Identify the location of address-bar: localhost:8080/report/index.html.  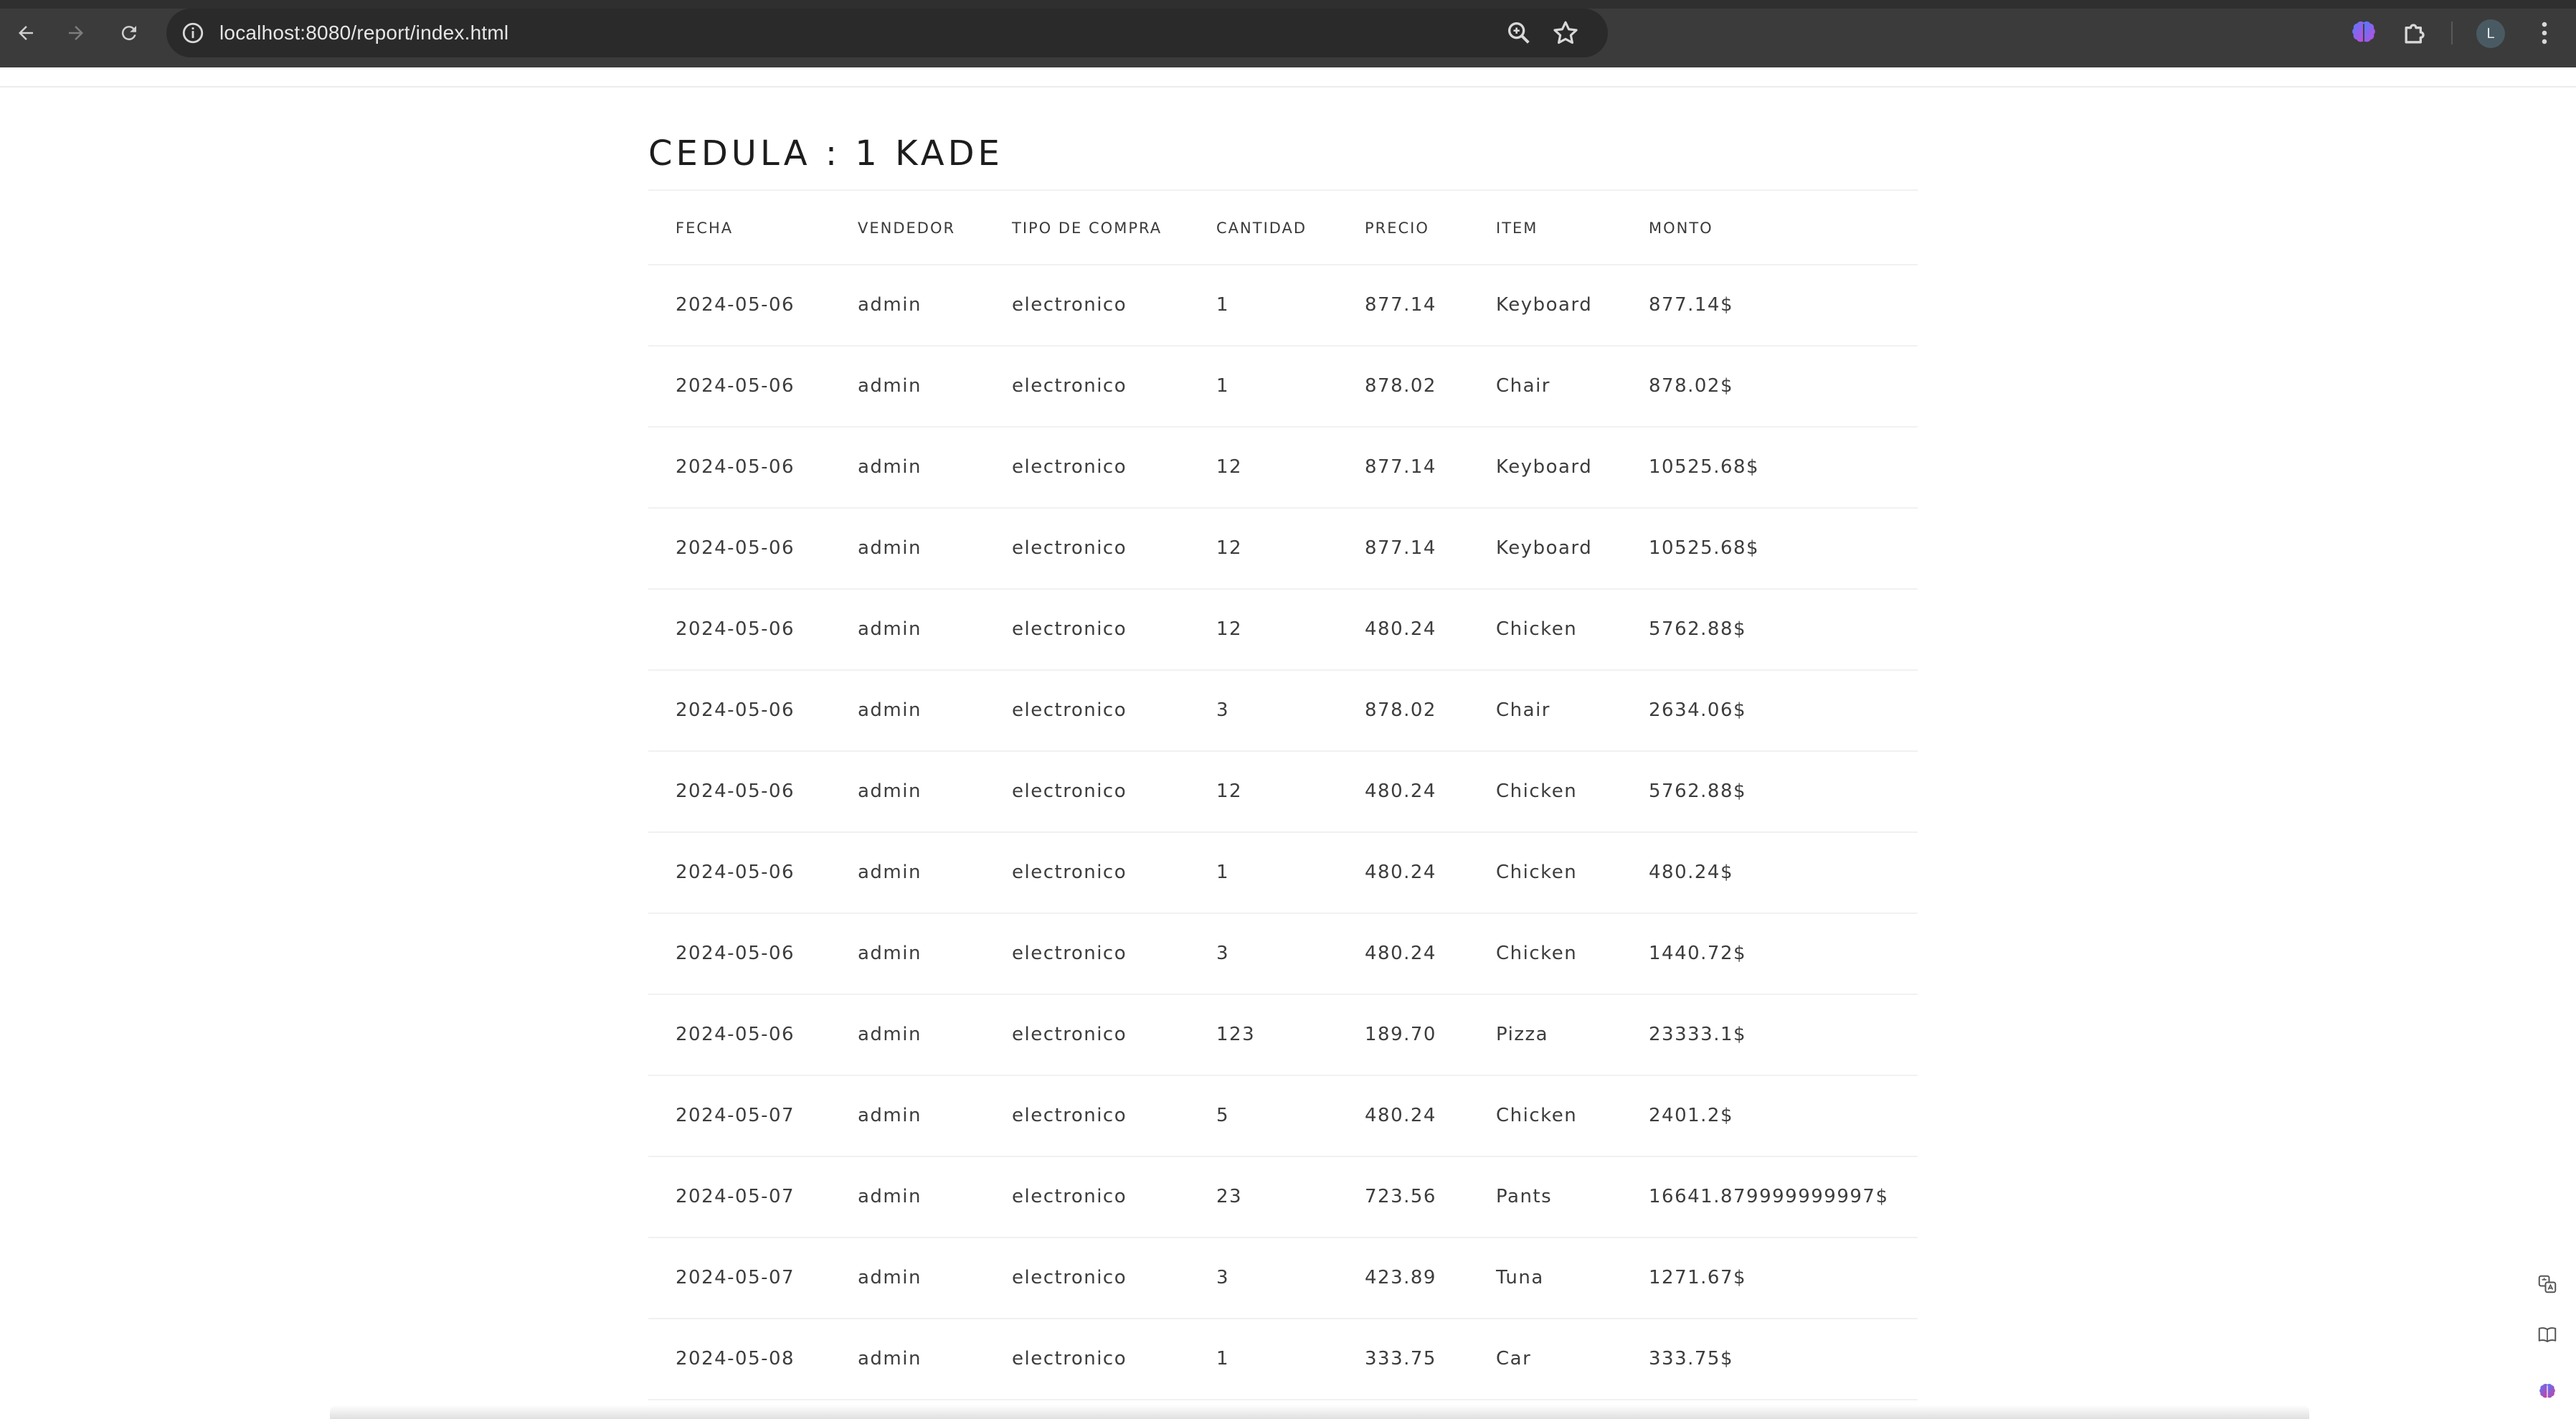
(887, 33).